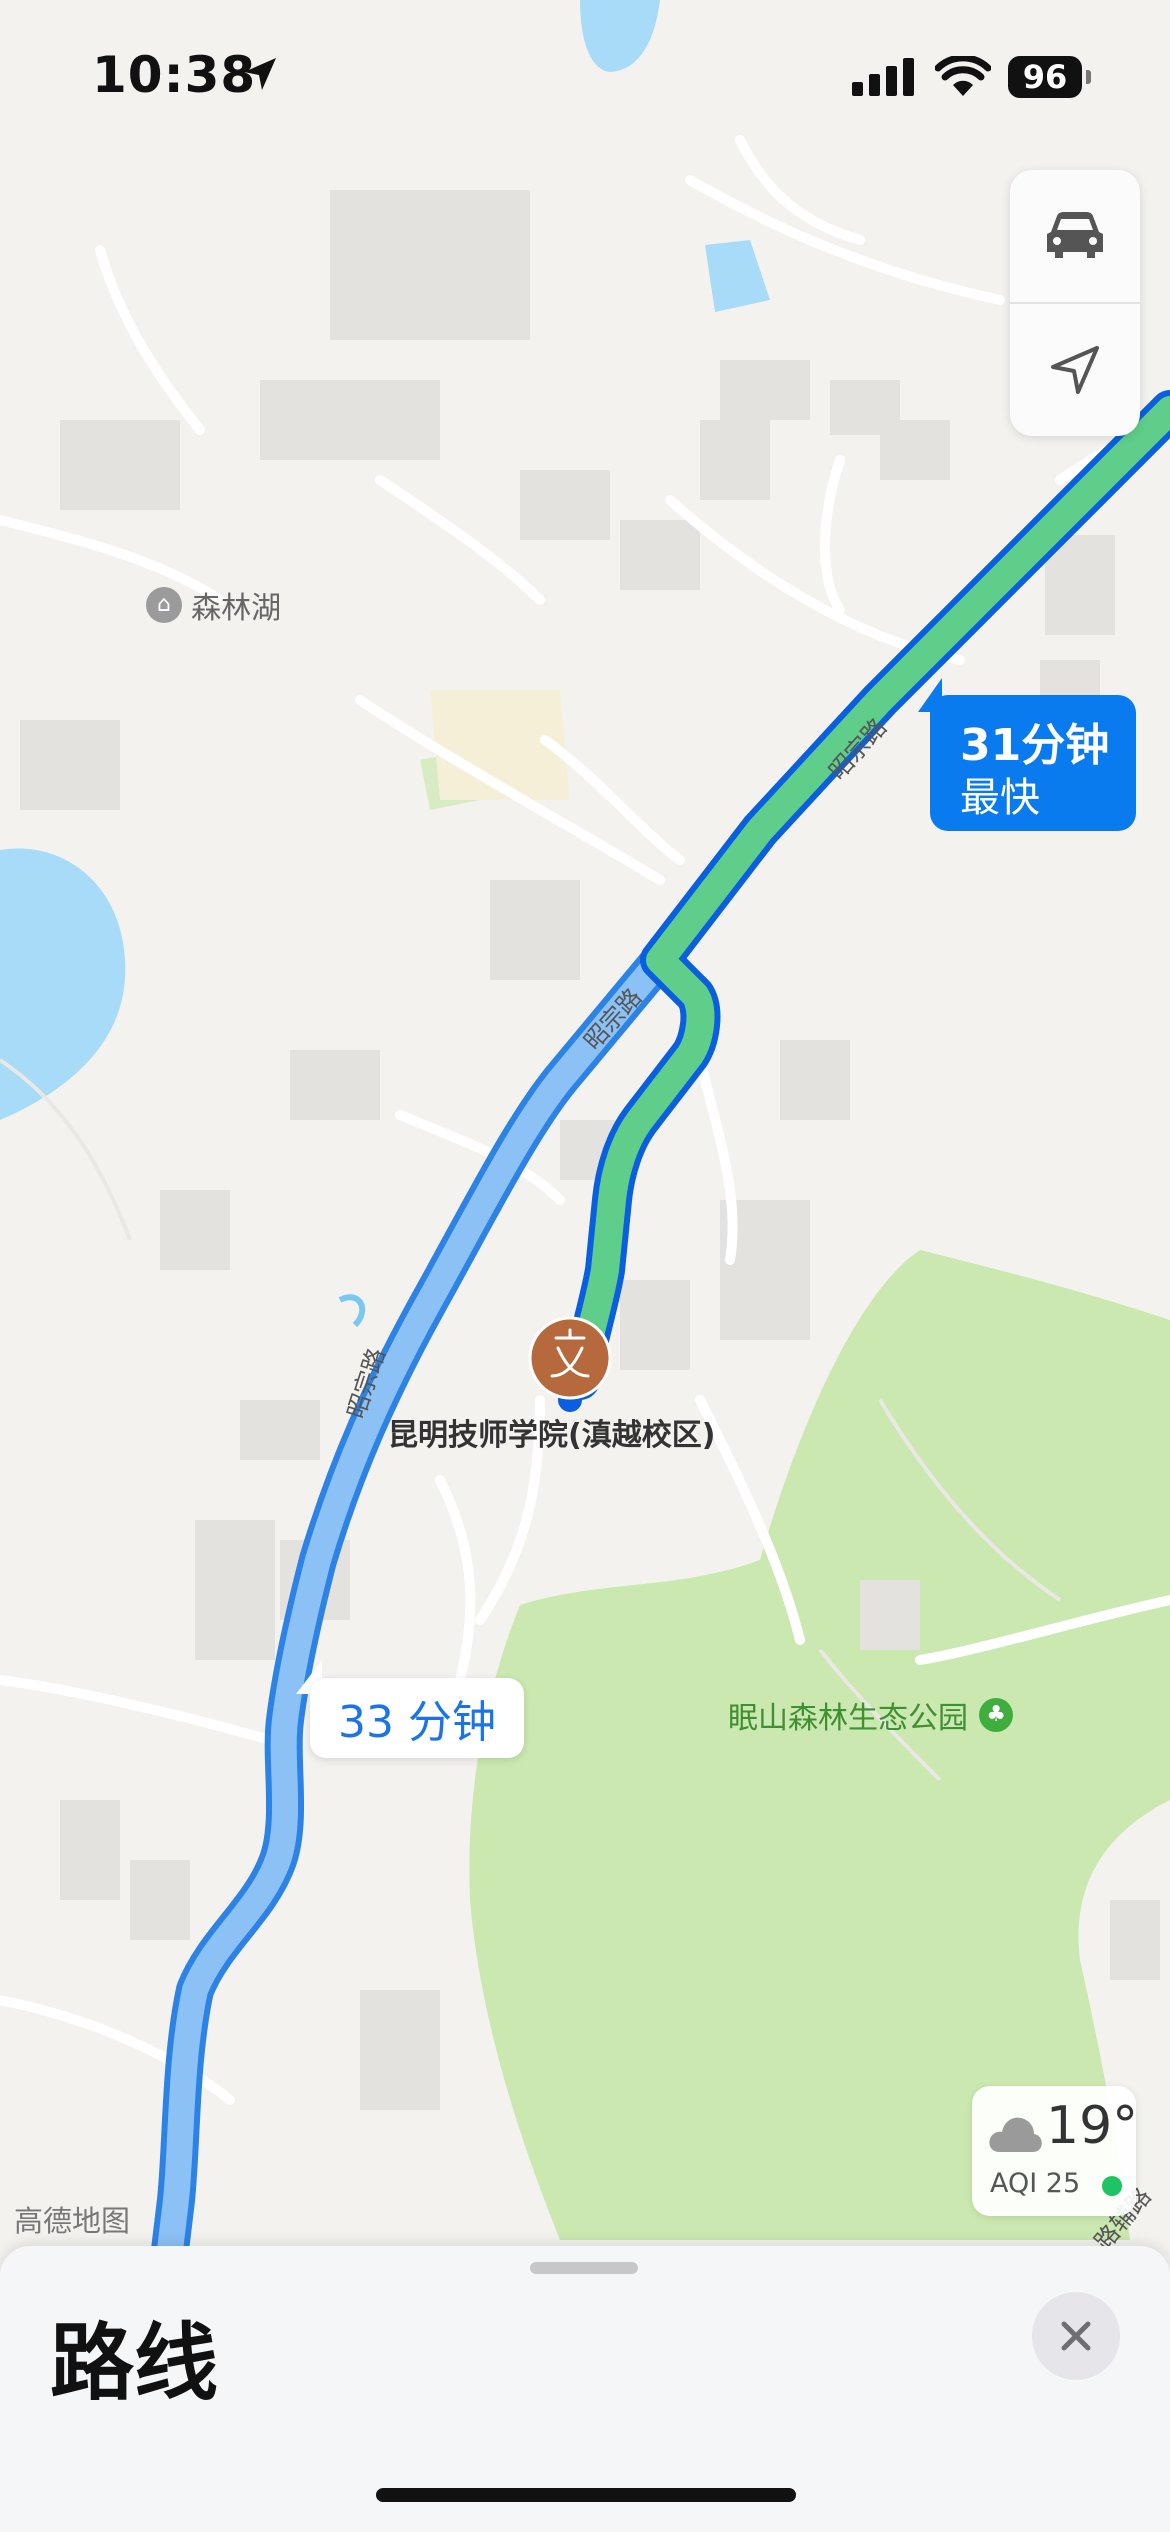 This screenshot has height=2532, width=1170. What do you see at coordinates (134, 2363) in the screenshot?
I see `sheet-title: 路线` at bounding box center [134, 2363].